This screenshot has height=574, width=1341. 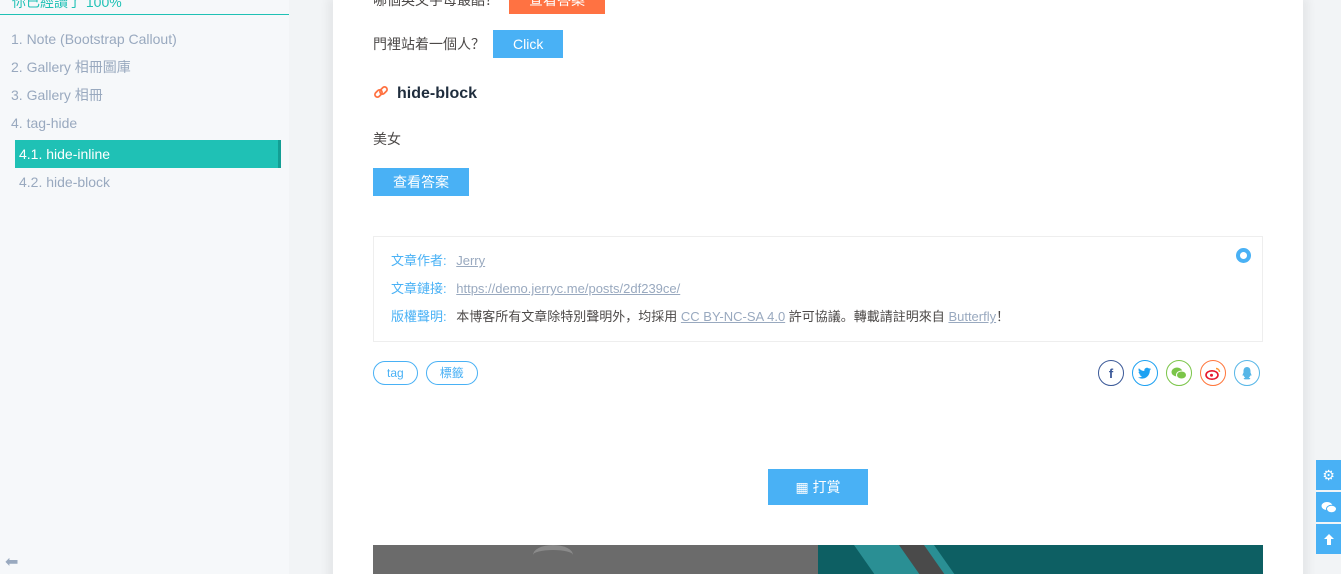 What do you see at coordinates (595, 559) in the screenshot?
I see `cover-image-left` at bounding box center [595, 559].